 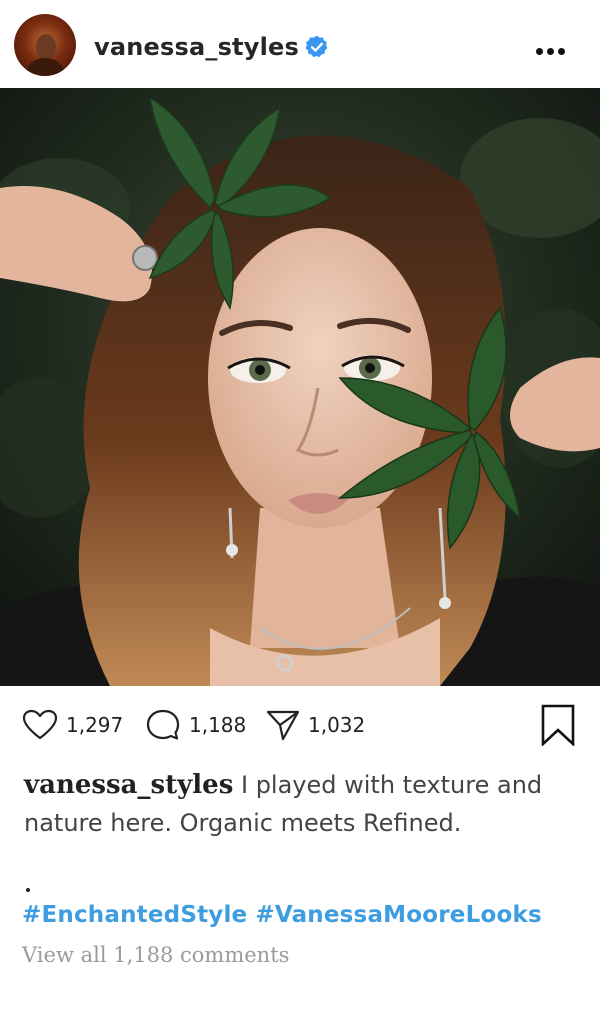 What do you see at coordinates (398, 915) in the screenshot?
I see `hashtag-link: #VanessaMooreLooks` at bounding box center [398, 915].